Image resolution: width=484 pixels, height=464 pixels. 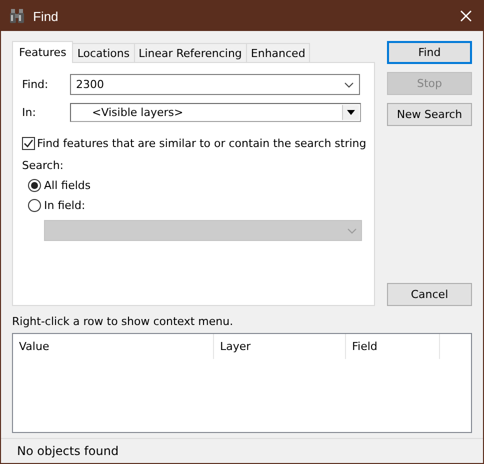 What do you see at coordinates (429, 52) in the screenshot?
I see `dialog-button: Find` at bounding box center [429, 52].